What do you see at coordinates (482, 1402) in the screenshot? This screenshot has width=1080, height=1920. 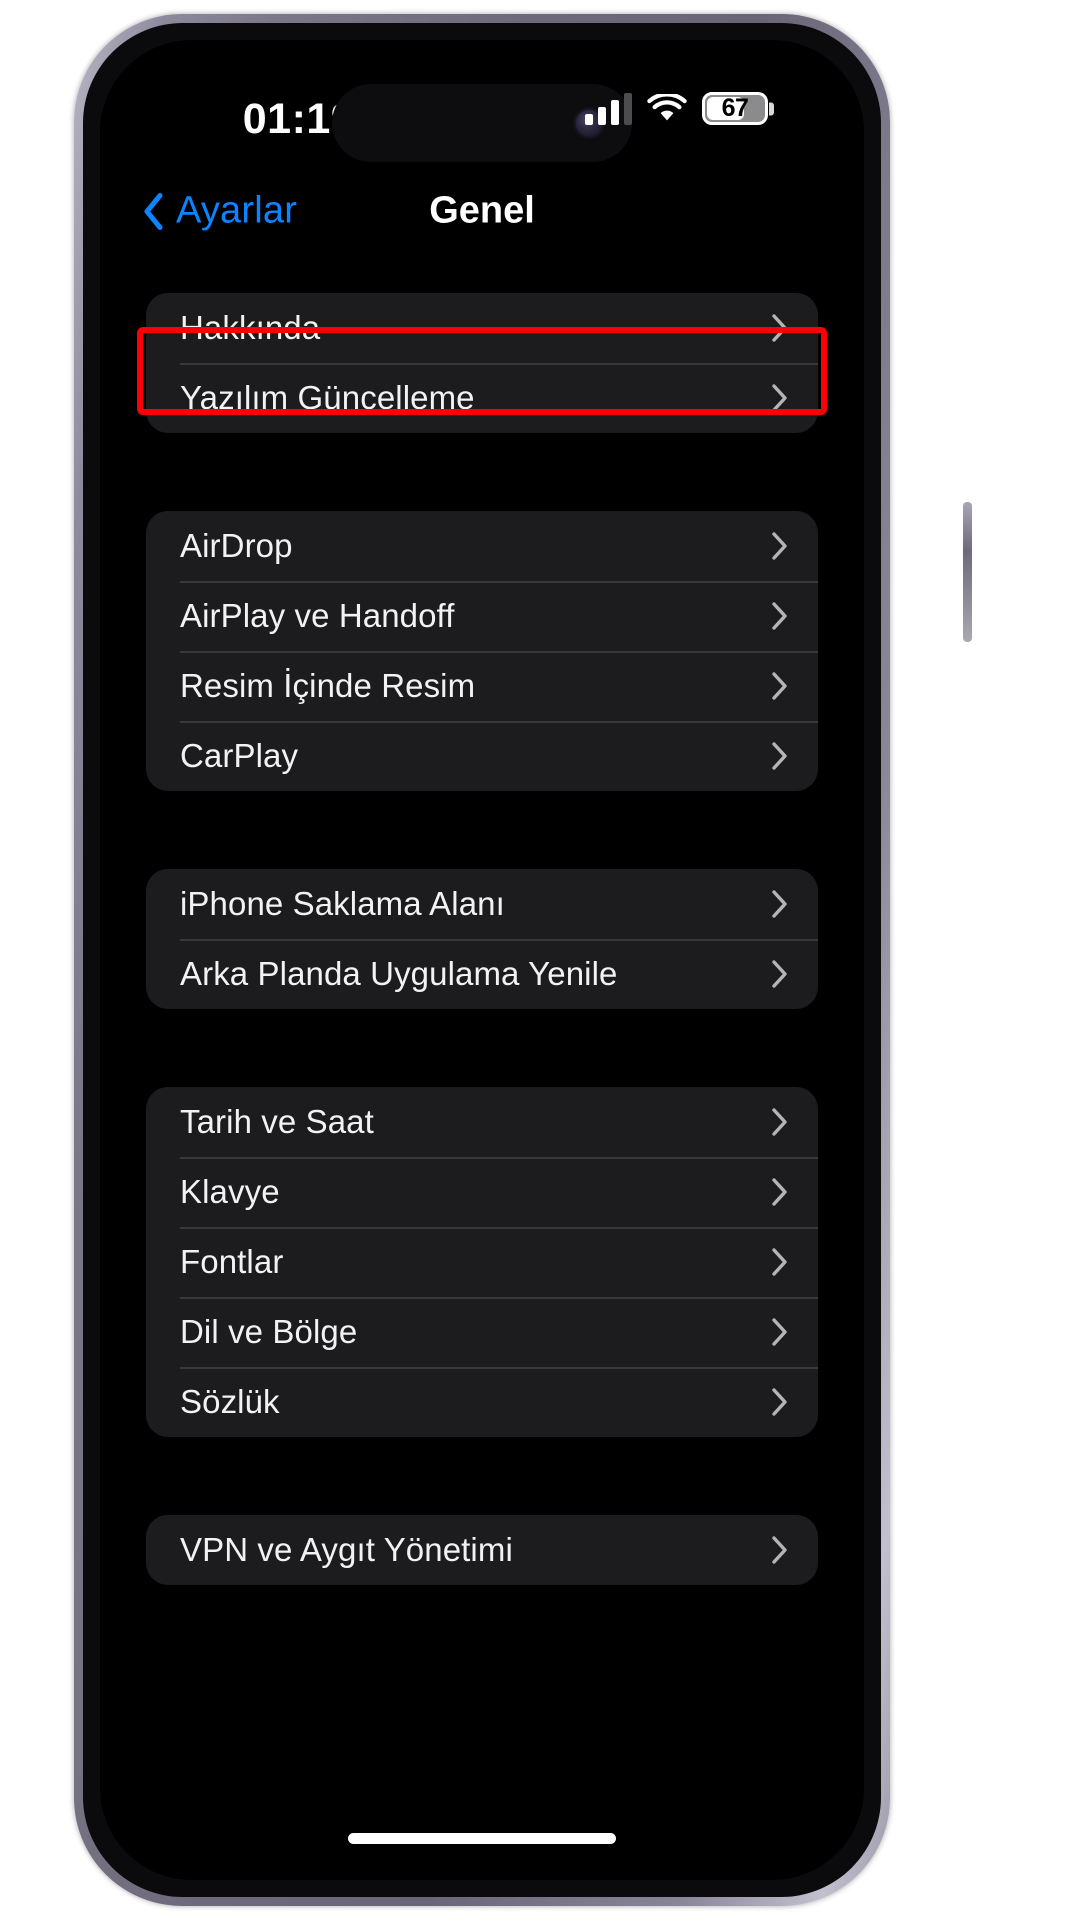 I see `row-dictionary: Sözlük` at bounding box center [482, 1402].